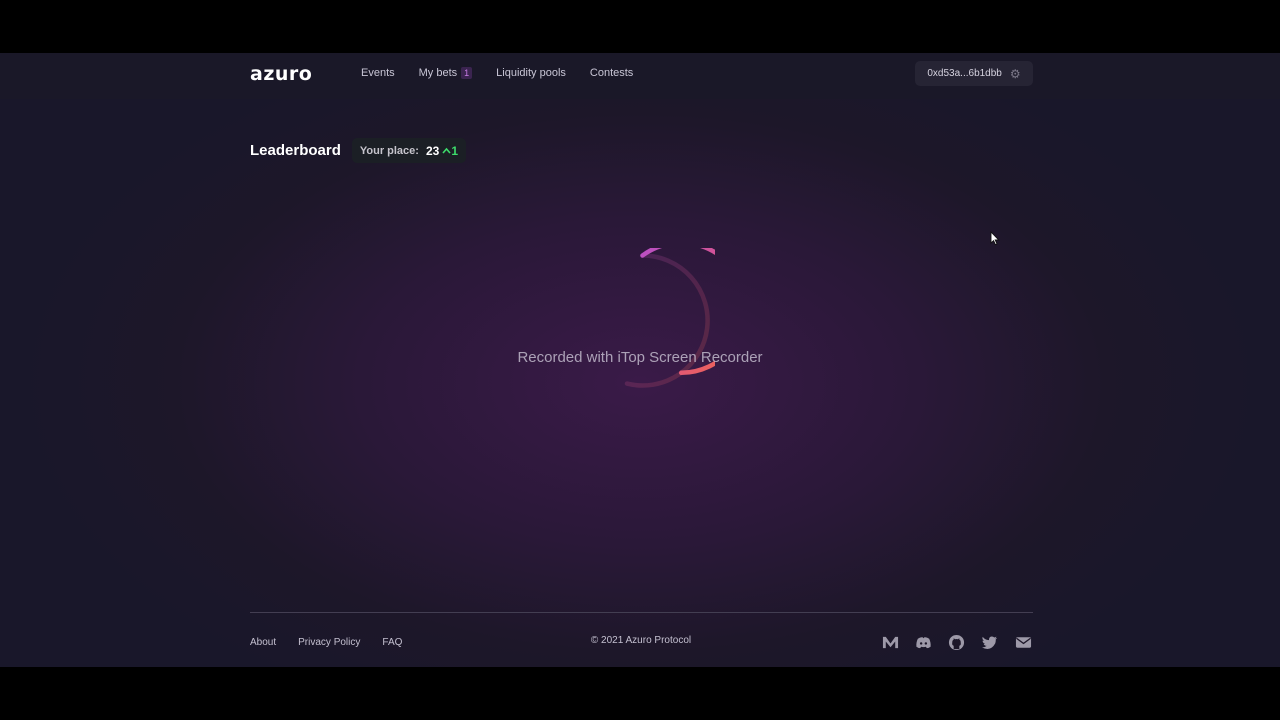 This screenshot has width=1280, height=720. Describe the element at coordinates (641, 640) in the screenshot. I see `copyright-text: © 2021 Azuro Protocol` at that location.